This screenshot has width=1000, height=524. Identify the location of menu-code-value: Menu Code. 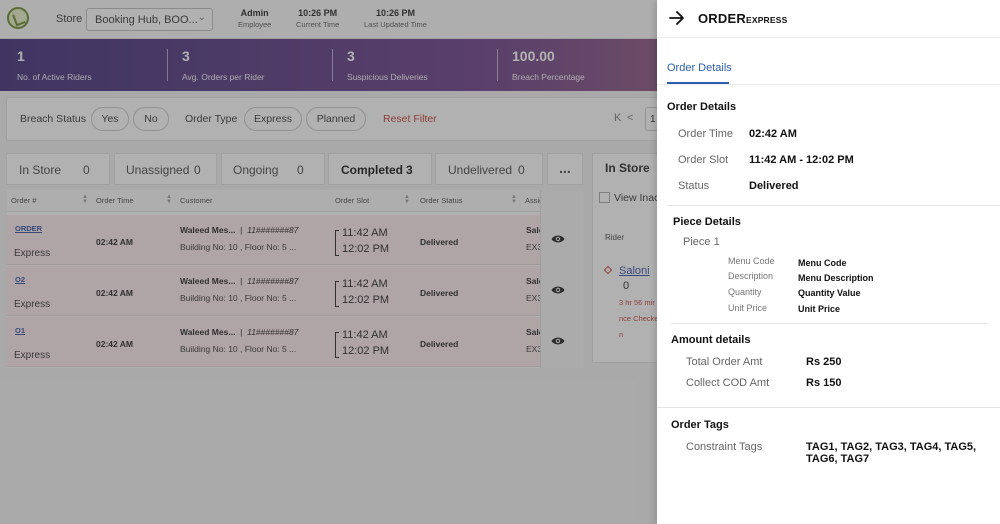
(822, 263).